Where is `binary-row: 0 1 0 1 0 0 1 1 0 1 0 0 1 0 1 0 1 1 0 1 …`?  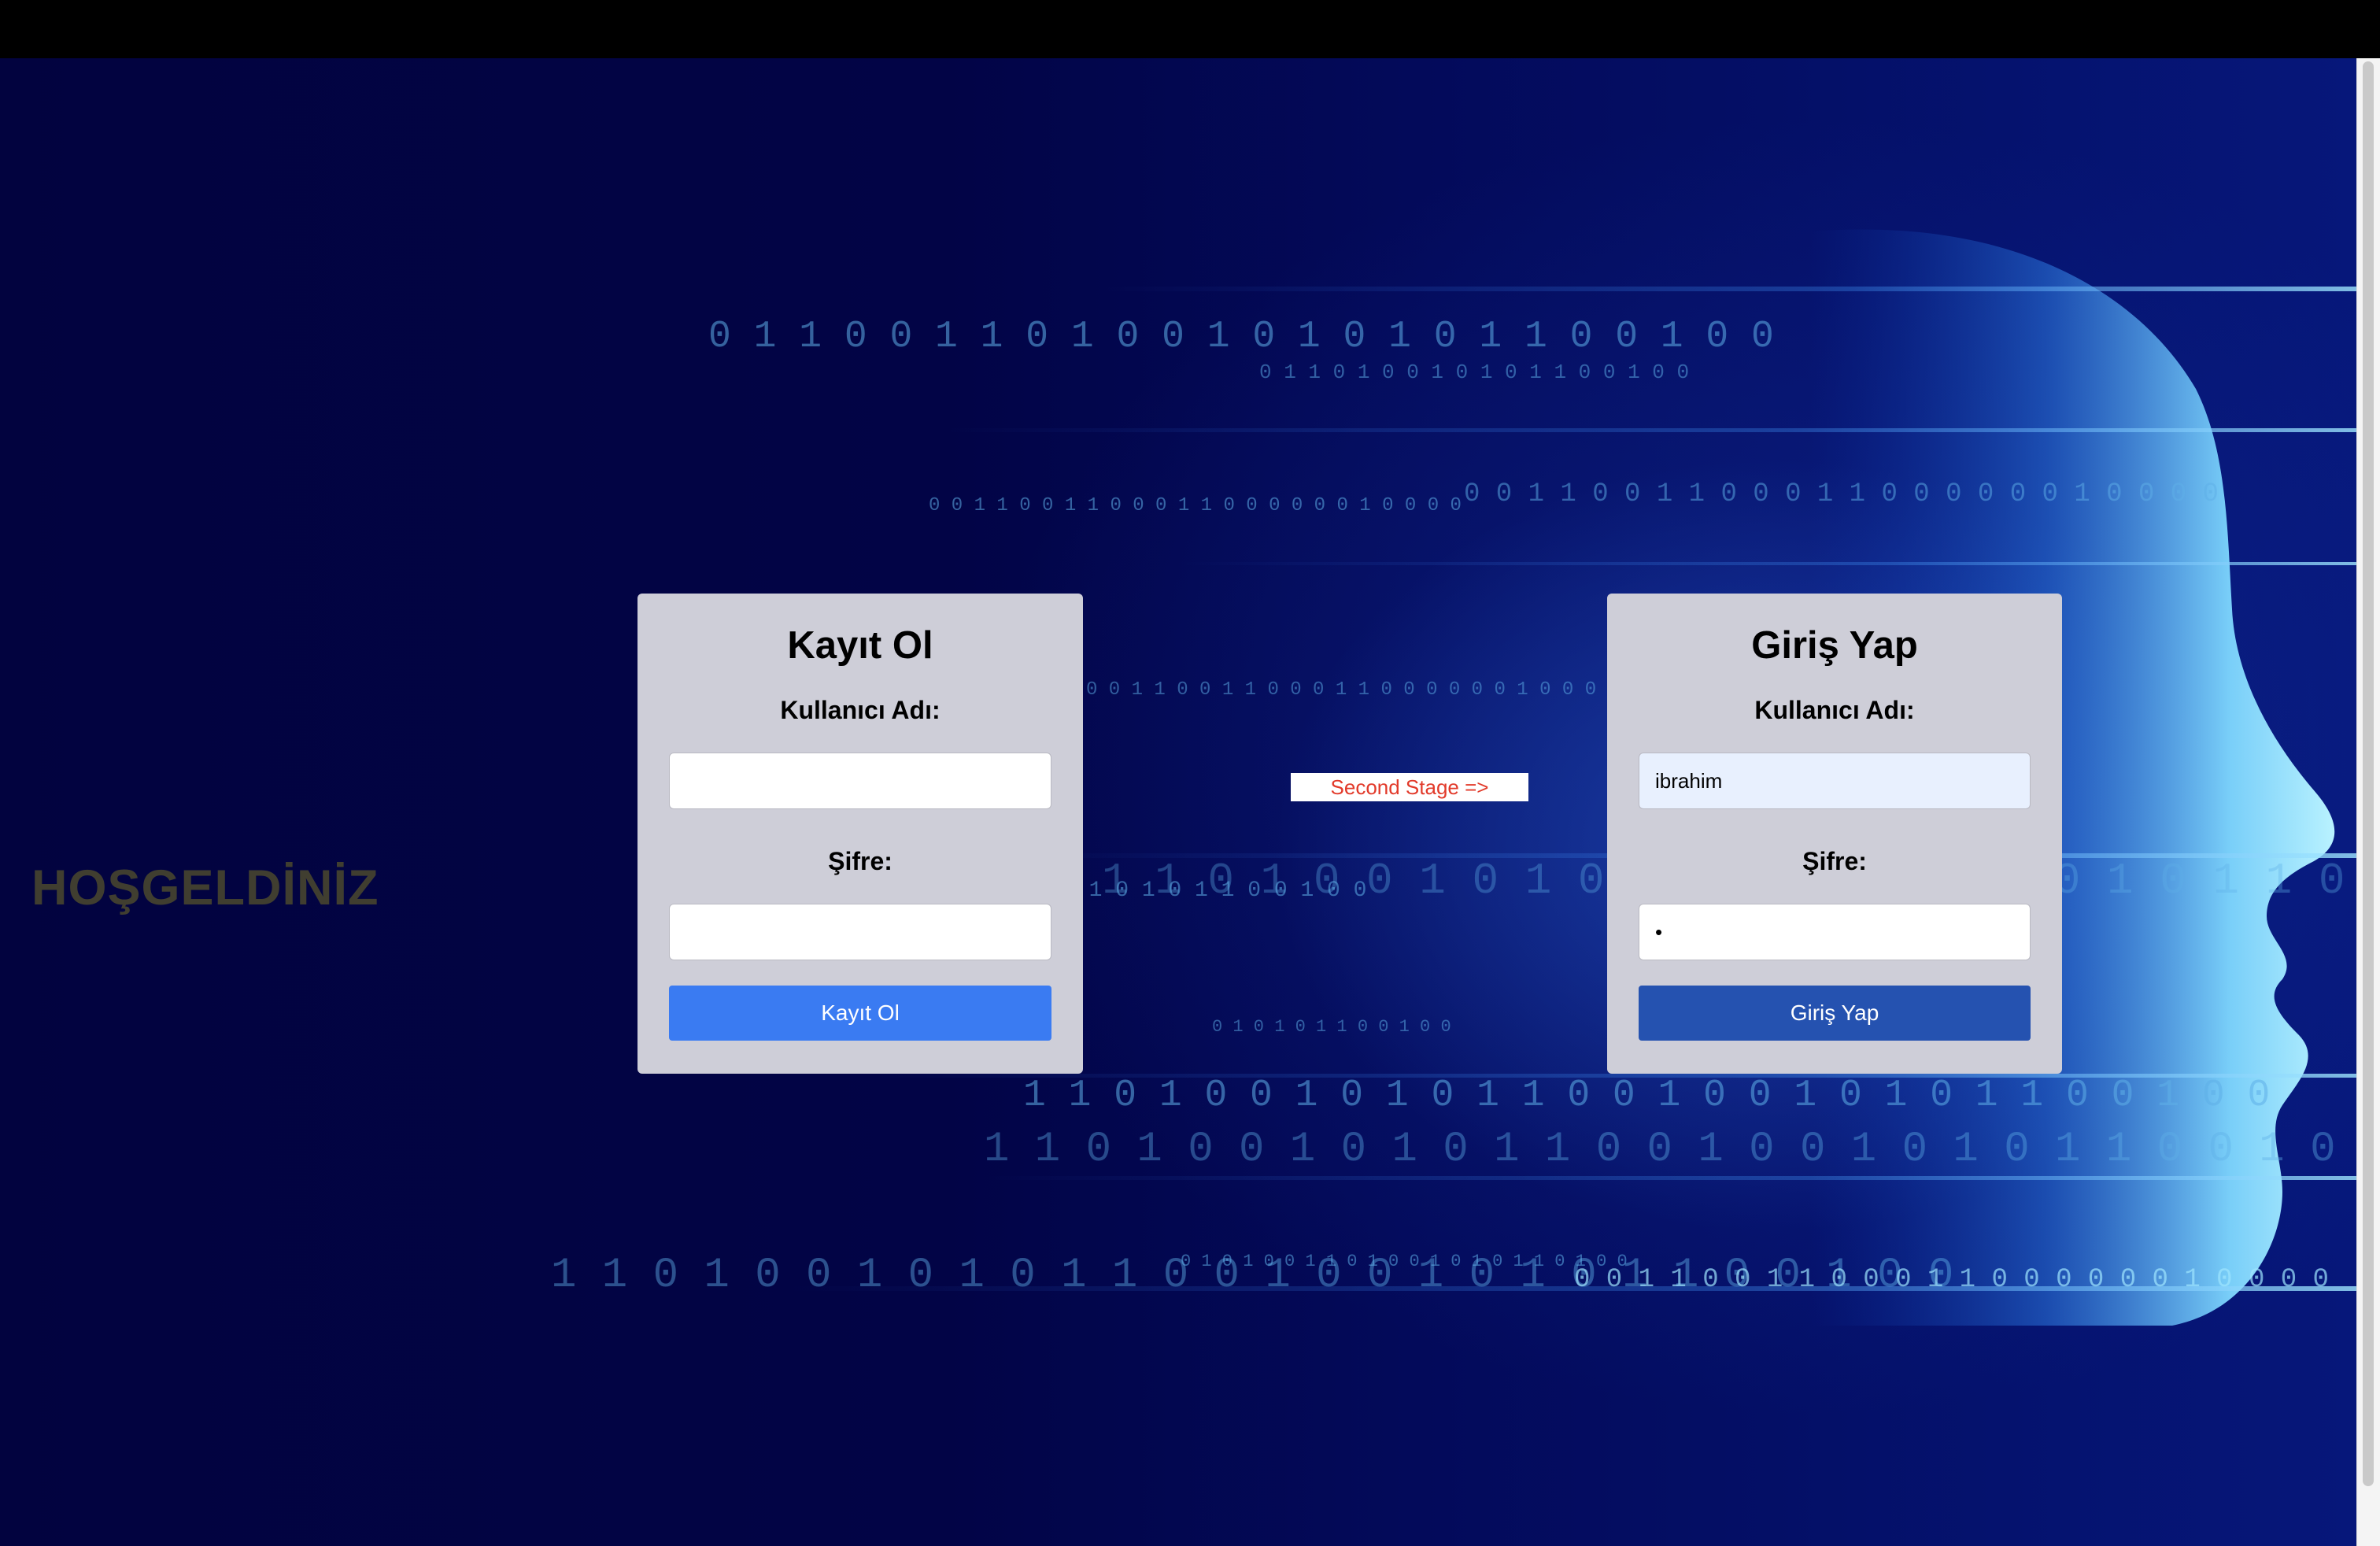
binary-row: 0 1 0 1 0 0 1 1 0 1 0 0 1 0 1 0 1 1 0 1 … is located at coordinates (1404, 1261).